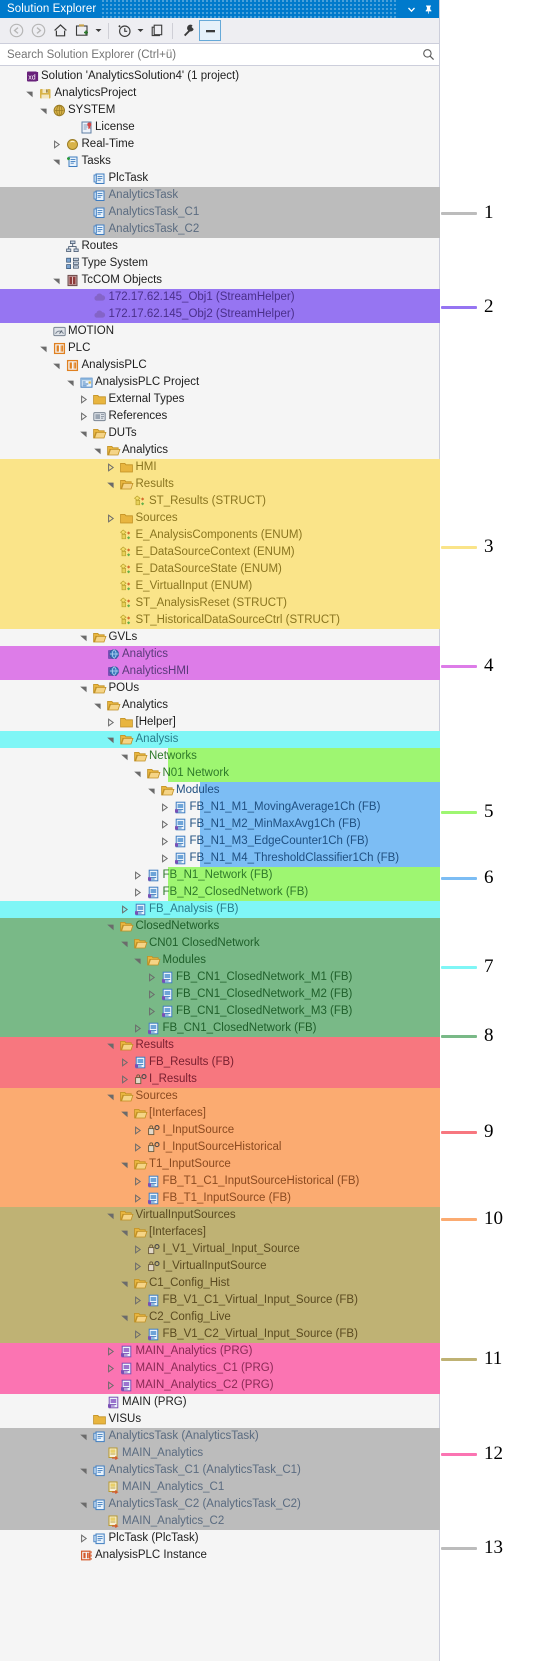 Image resolution: width=548 pixels, height=1661 pixels. Describe the element at coordinates (220, 552) in the screenshot. I see `tree-item: E_DataSourceContext (ENUM)` at that location.